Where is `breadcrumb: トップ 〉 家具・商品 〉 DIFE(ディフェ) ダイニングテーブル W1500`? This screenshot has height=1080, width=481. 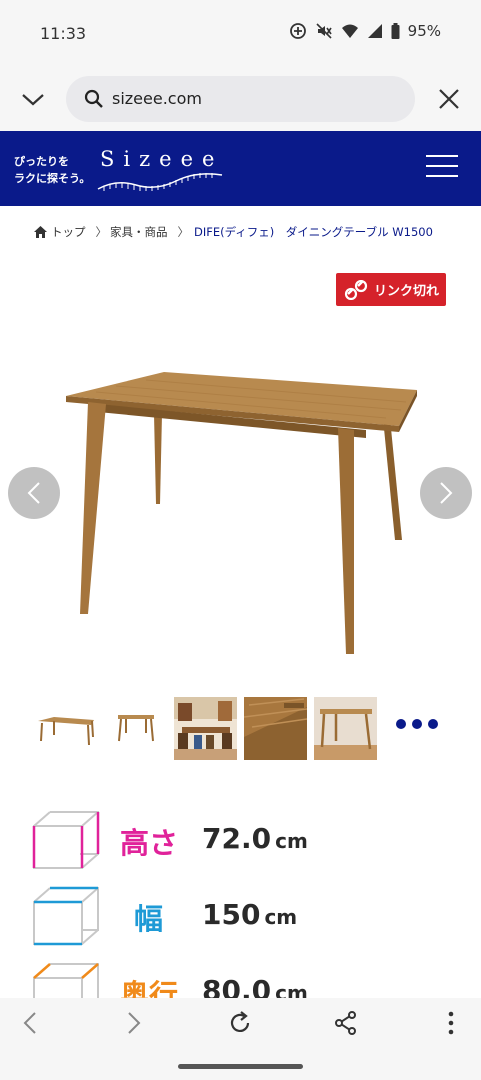 breadcrumb: トップ 〉 家具・商品 〉 DIFE(ディフェ) ダイニングテーブル W1500 is located at coordinates (233, 232).